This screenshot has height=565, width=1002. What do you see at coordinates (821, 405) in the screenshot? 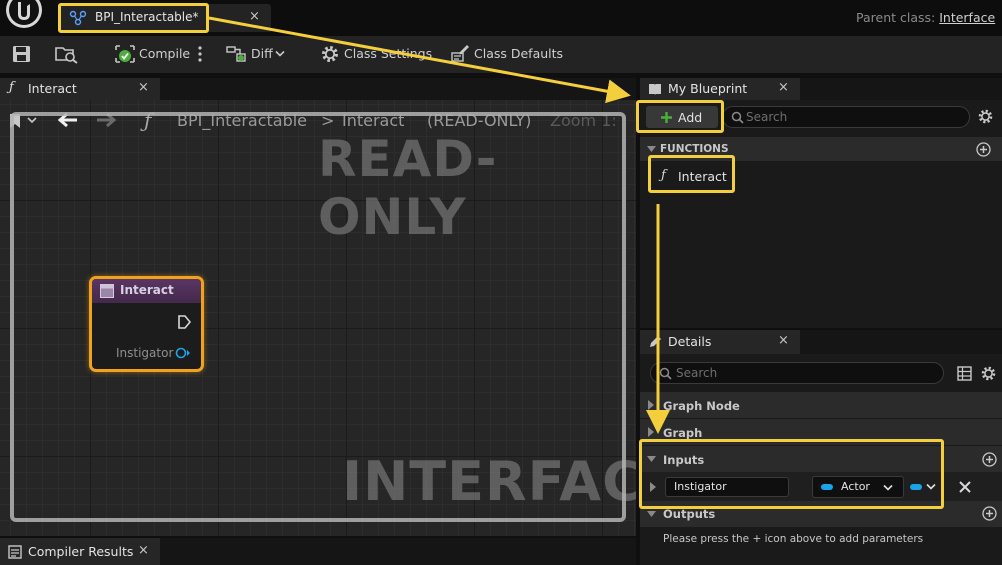
I see `graph-node-category: Graph Node` at bounding box center [821, 405].